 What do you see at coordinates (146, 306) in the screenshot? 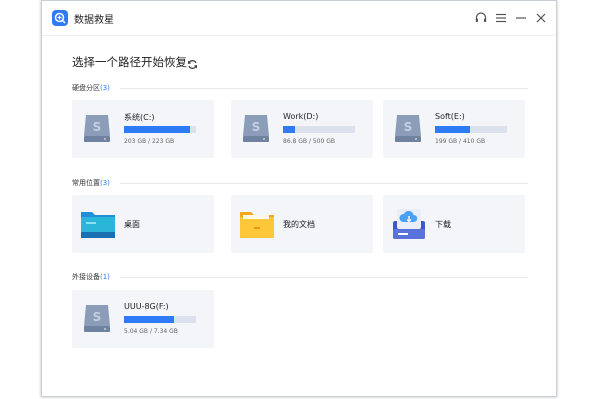
I see `device-name: UUU-8G(F:)` at bounding box center [146, 306].